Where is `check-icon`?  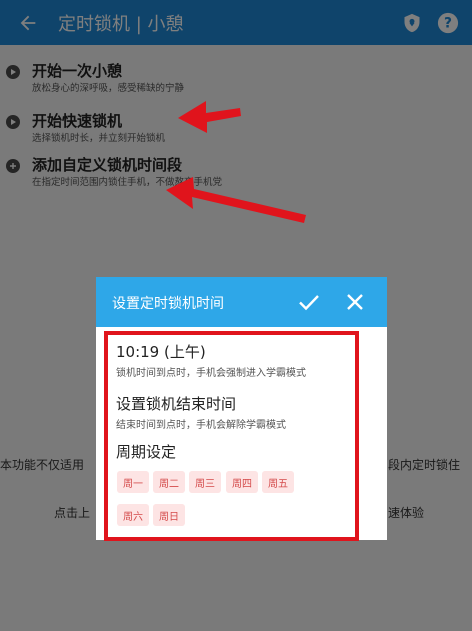 check-icon is located at coordinates (309, 303).